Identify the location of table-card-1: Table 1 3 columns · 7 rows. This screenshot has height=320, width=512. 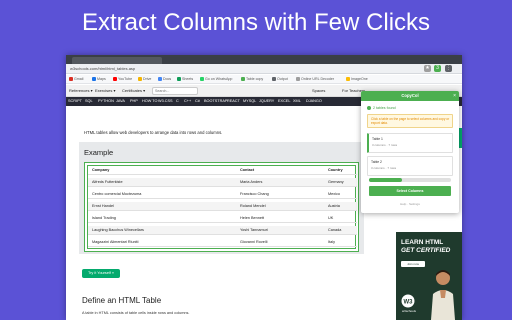
(410, 143).